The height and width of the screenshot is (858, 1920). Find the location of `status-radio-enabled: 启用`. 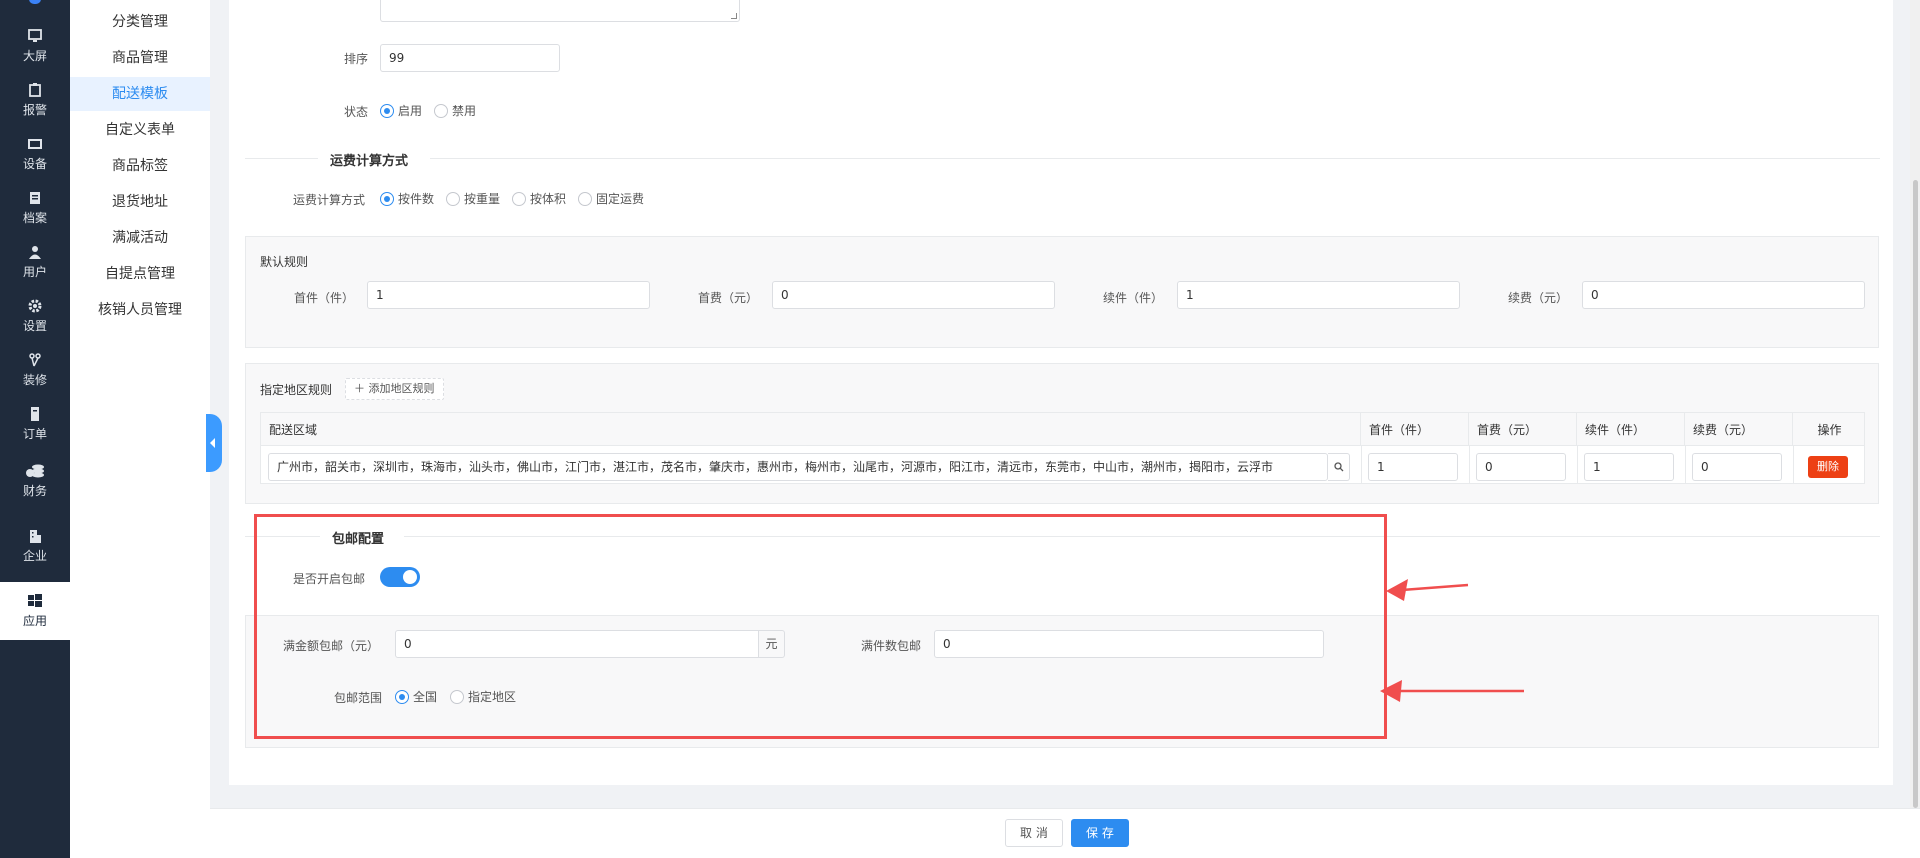

status-radio-enabled: 启用 is located at coordinates (401, 110).